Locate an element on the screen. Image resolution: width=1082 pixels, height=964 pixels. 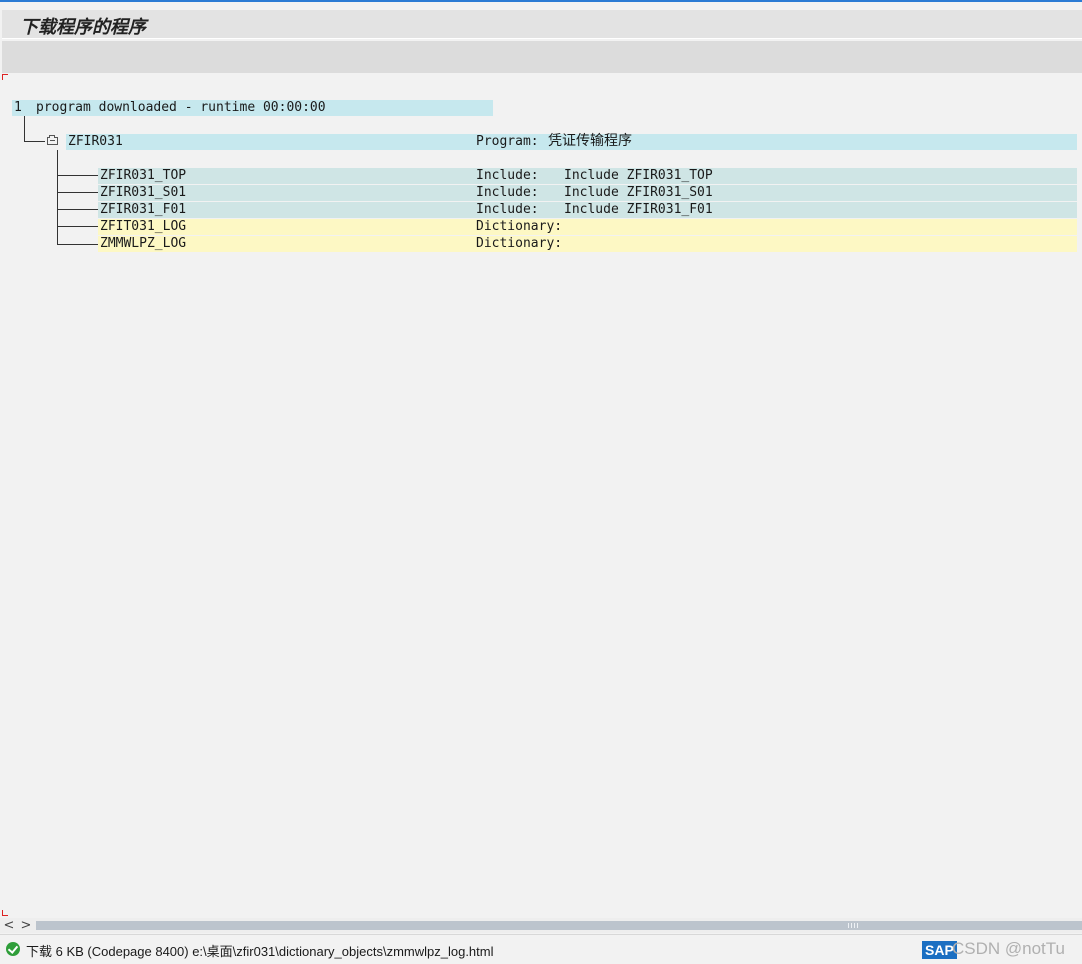
list-item: ZFIR031_S01 Include: Include ZFIR031_S01 is located at coordinates (587, 193).